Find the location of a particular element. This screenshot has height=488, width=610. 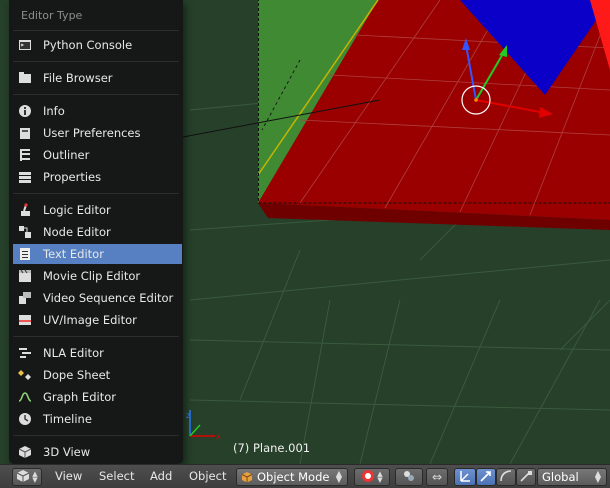

menu-view: View is located at coordinates (68, 476).